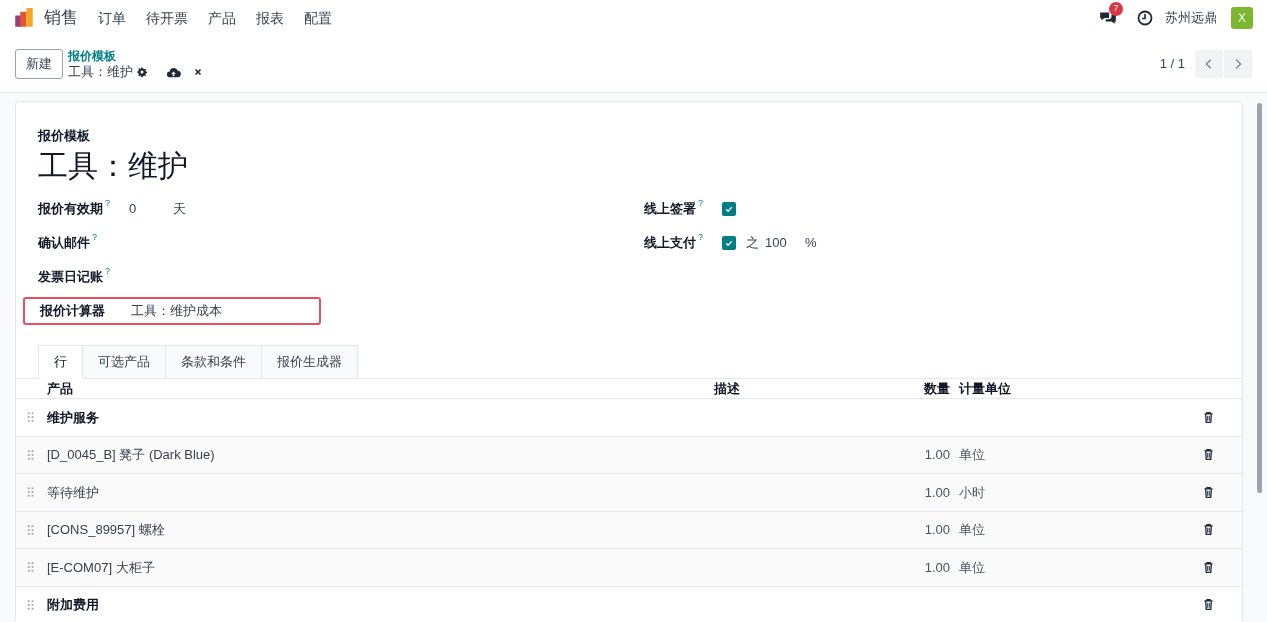 This screenshot has width=1267, height=622. What do you see at coordinates (1145, 18) in the screenshot?
I see `clock-icon` at bounding box center [1145, 18].